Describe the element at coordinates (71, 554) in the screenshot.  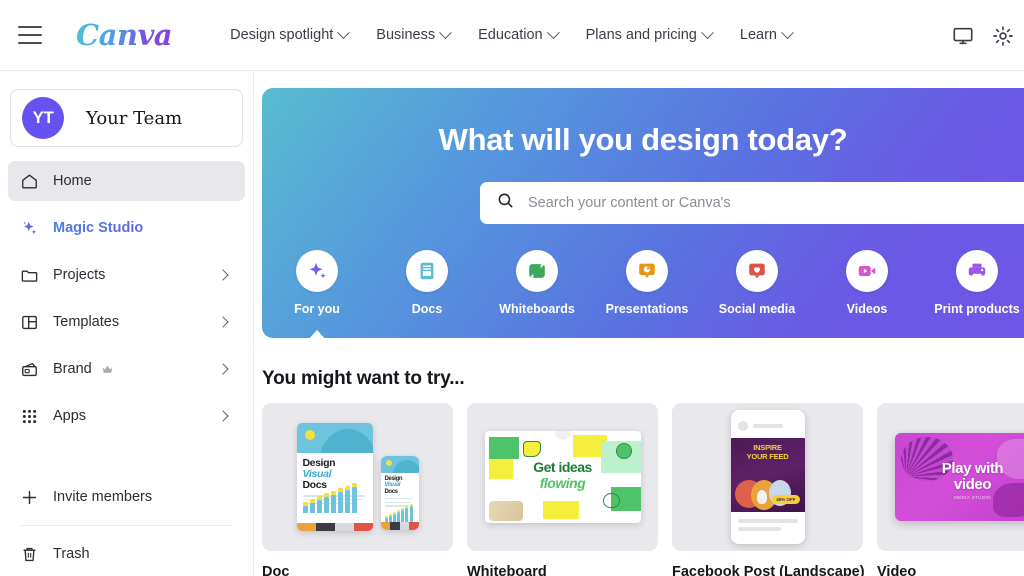
I see `sidebar-item-label: Trash` at that location.